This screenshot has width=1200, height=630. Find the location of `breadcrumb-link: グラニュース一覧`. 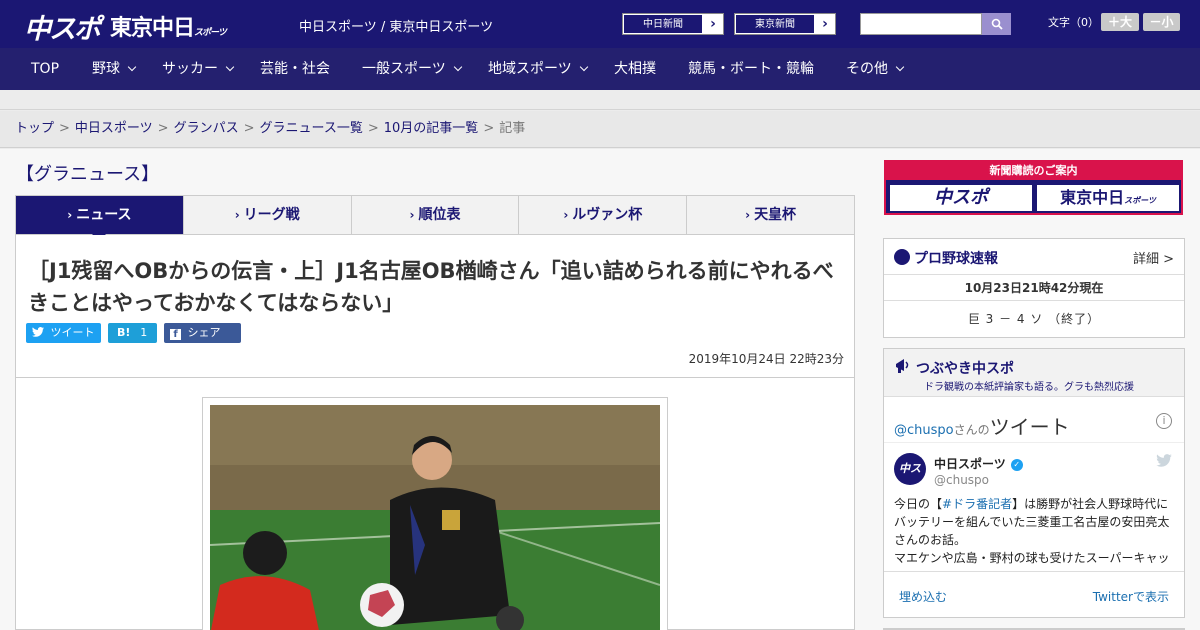

breadcrumb-link: グラニュース一覧 is located at coordinates (311, 128).